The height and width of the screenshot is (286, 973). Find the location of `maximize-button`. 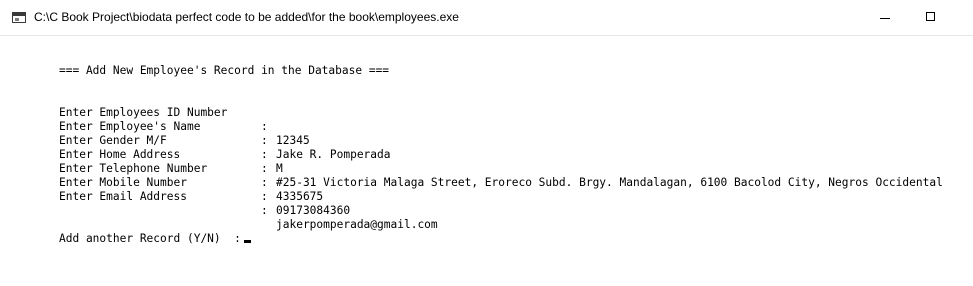

maximize-button is located at coordinates (931, 18).